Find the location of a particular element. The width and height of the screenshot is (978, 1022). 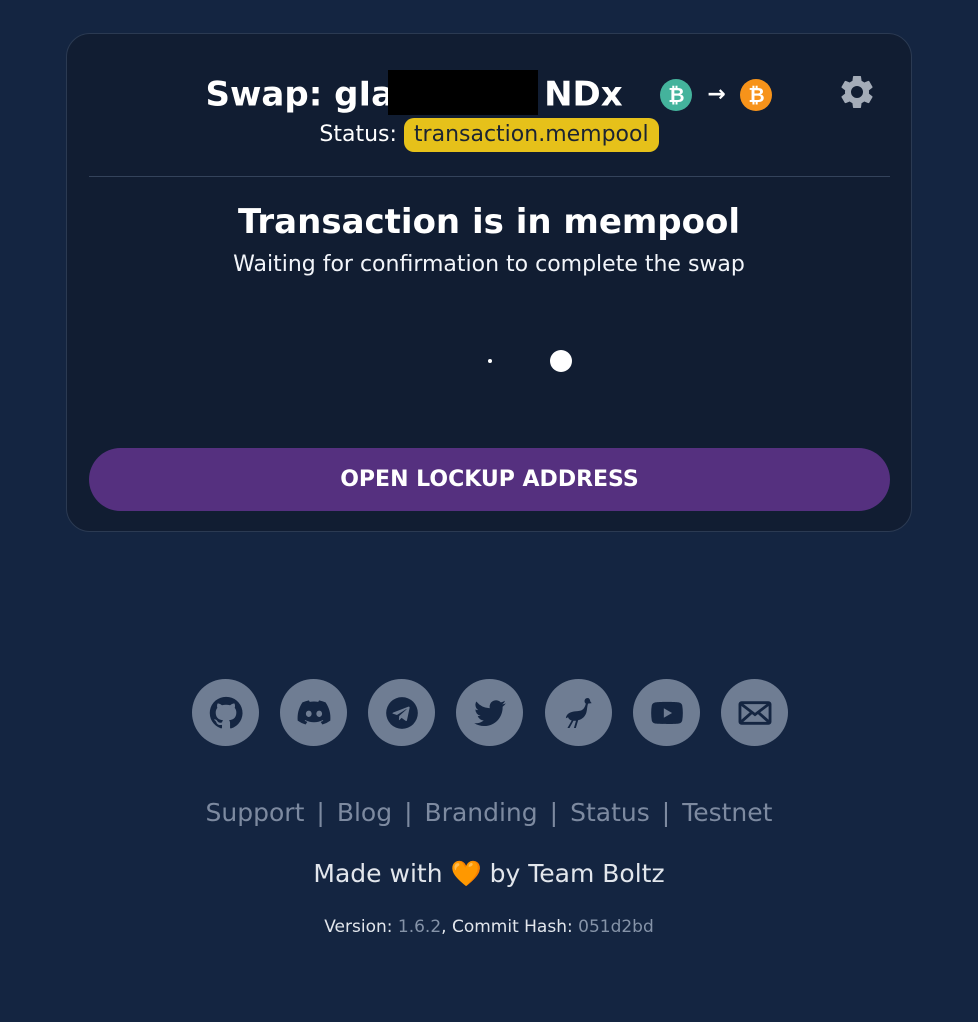

nostr-icon is located at coordinates (578, 712).